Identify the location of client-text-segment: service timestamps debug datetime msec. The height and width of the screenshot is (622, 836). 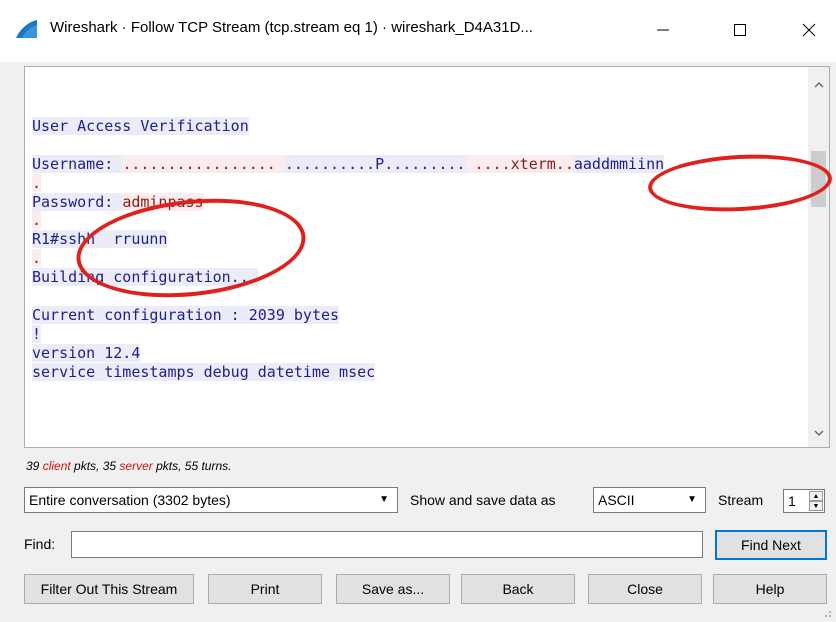
(204, 371).